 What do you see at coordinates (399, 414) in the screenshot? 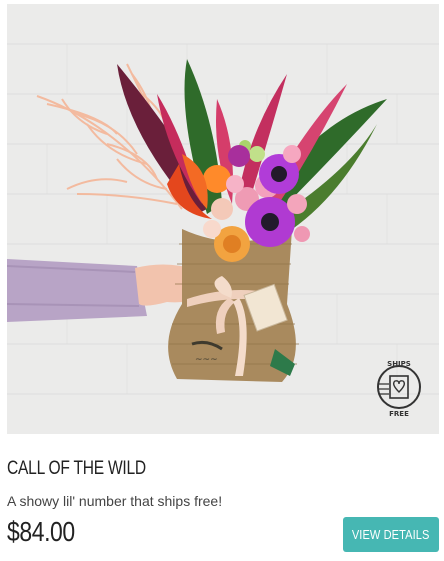
I see `ships-badge-bottom: FREE` at bounding box center [399, 414].